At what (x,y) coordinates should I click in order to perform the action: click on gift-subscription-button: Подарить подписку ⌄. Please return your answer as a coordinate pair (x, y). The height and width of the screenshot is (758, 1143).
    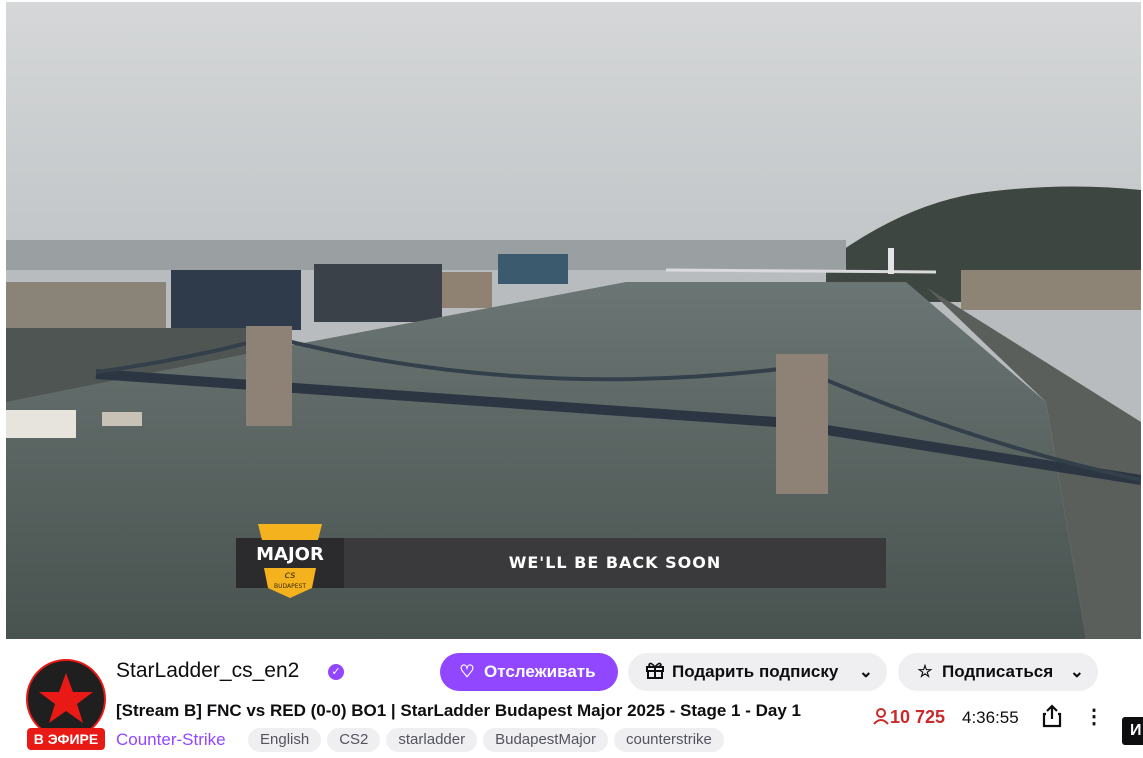
    Looking at the image, I should click on (757, 672).